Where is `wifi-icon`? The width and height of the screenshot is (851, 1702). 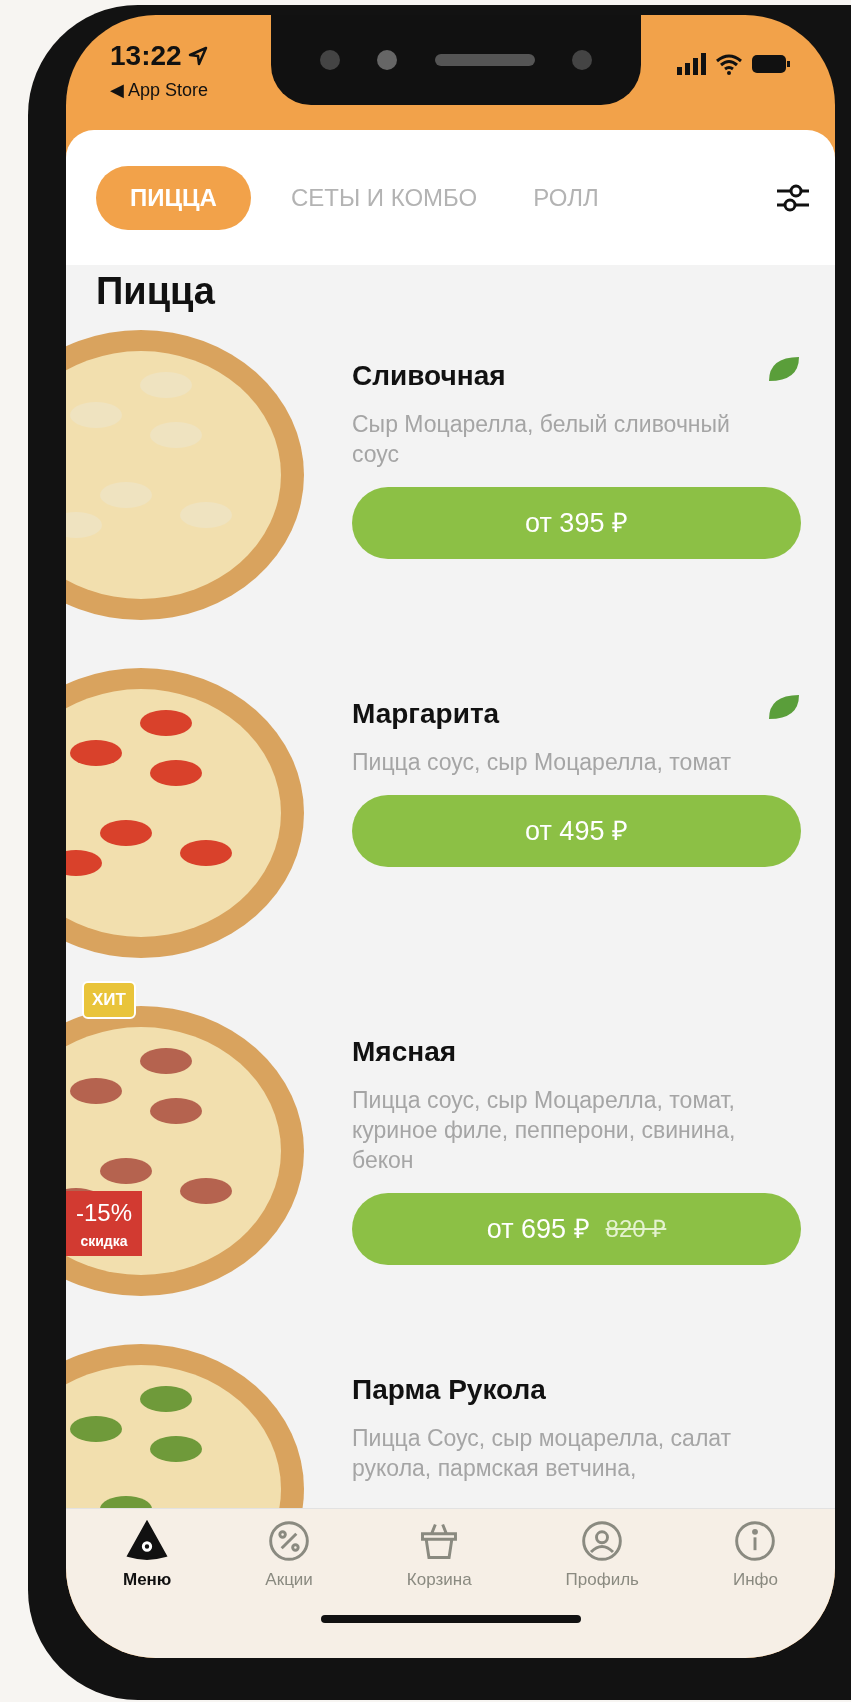
wifi-icon is located at coordinates (729, 64).